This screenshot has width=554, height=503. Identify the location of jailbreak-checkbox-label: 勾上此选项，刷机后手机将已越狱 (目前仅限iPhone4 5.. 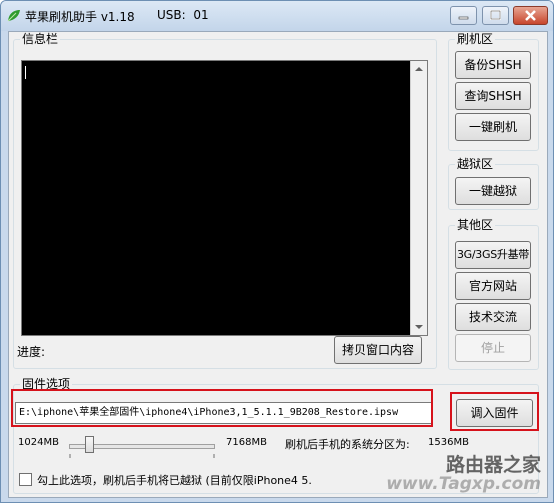
(174, 480).